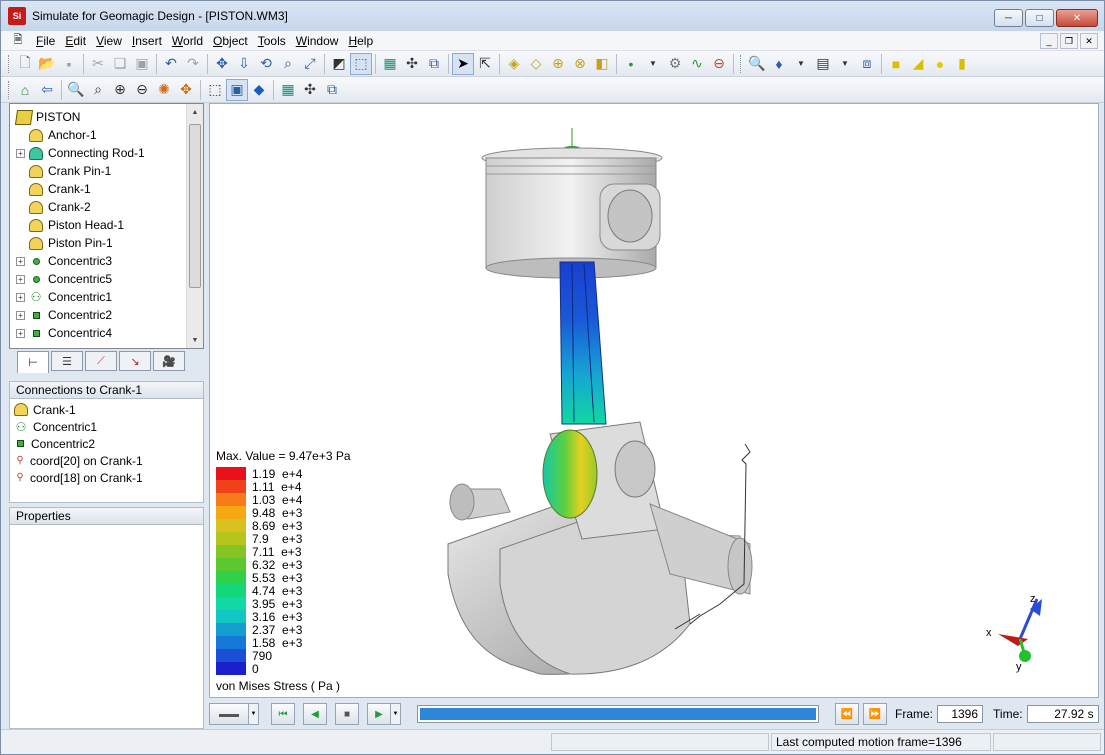 This screenshot has width=1105, height=755. Describe the element at coordinates (1062, 714) in the screenshot. I see `time-field: 27.92 s` at that location.